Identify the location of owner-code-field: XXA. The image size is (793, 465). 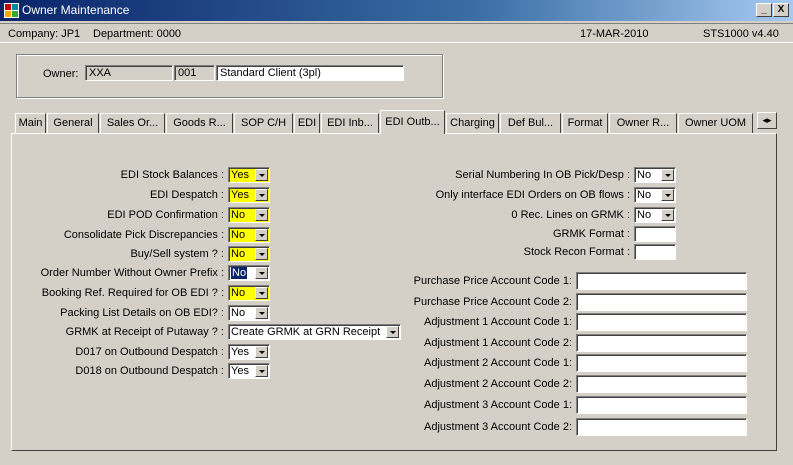
(129, 73).